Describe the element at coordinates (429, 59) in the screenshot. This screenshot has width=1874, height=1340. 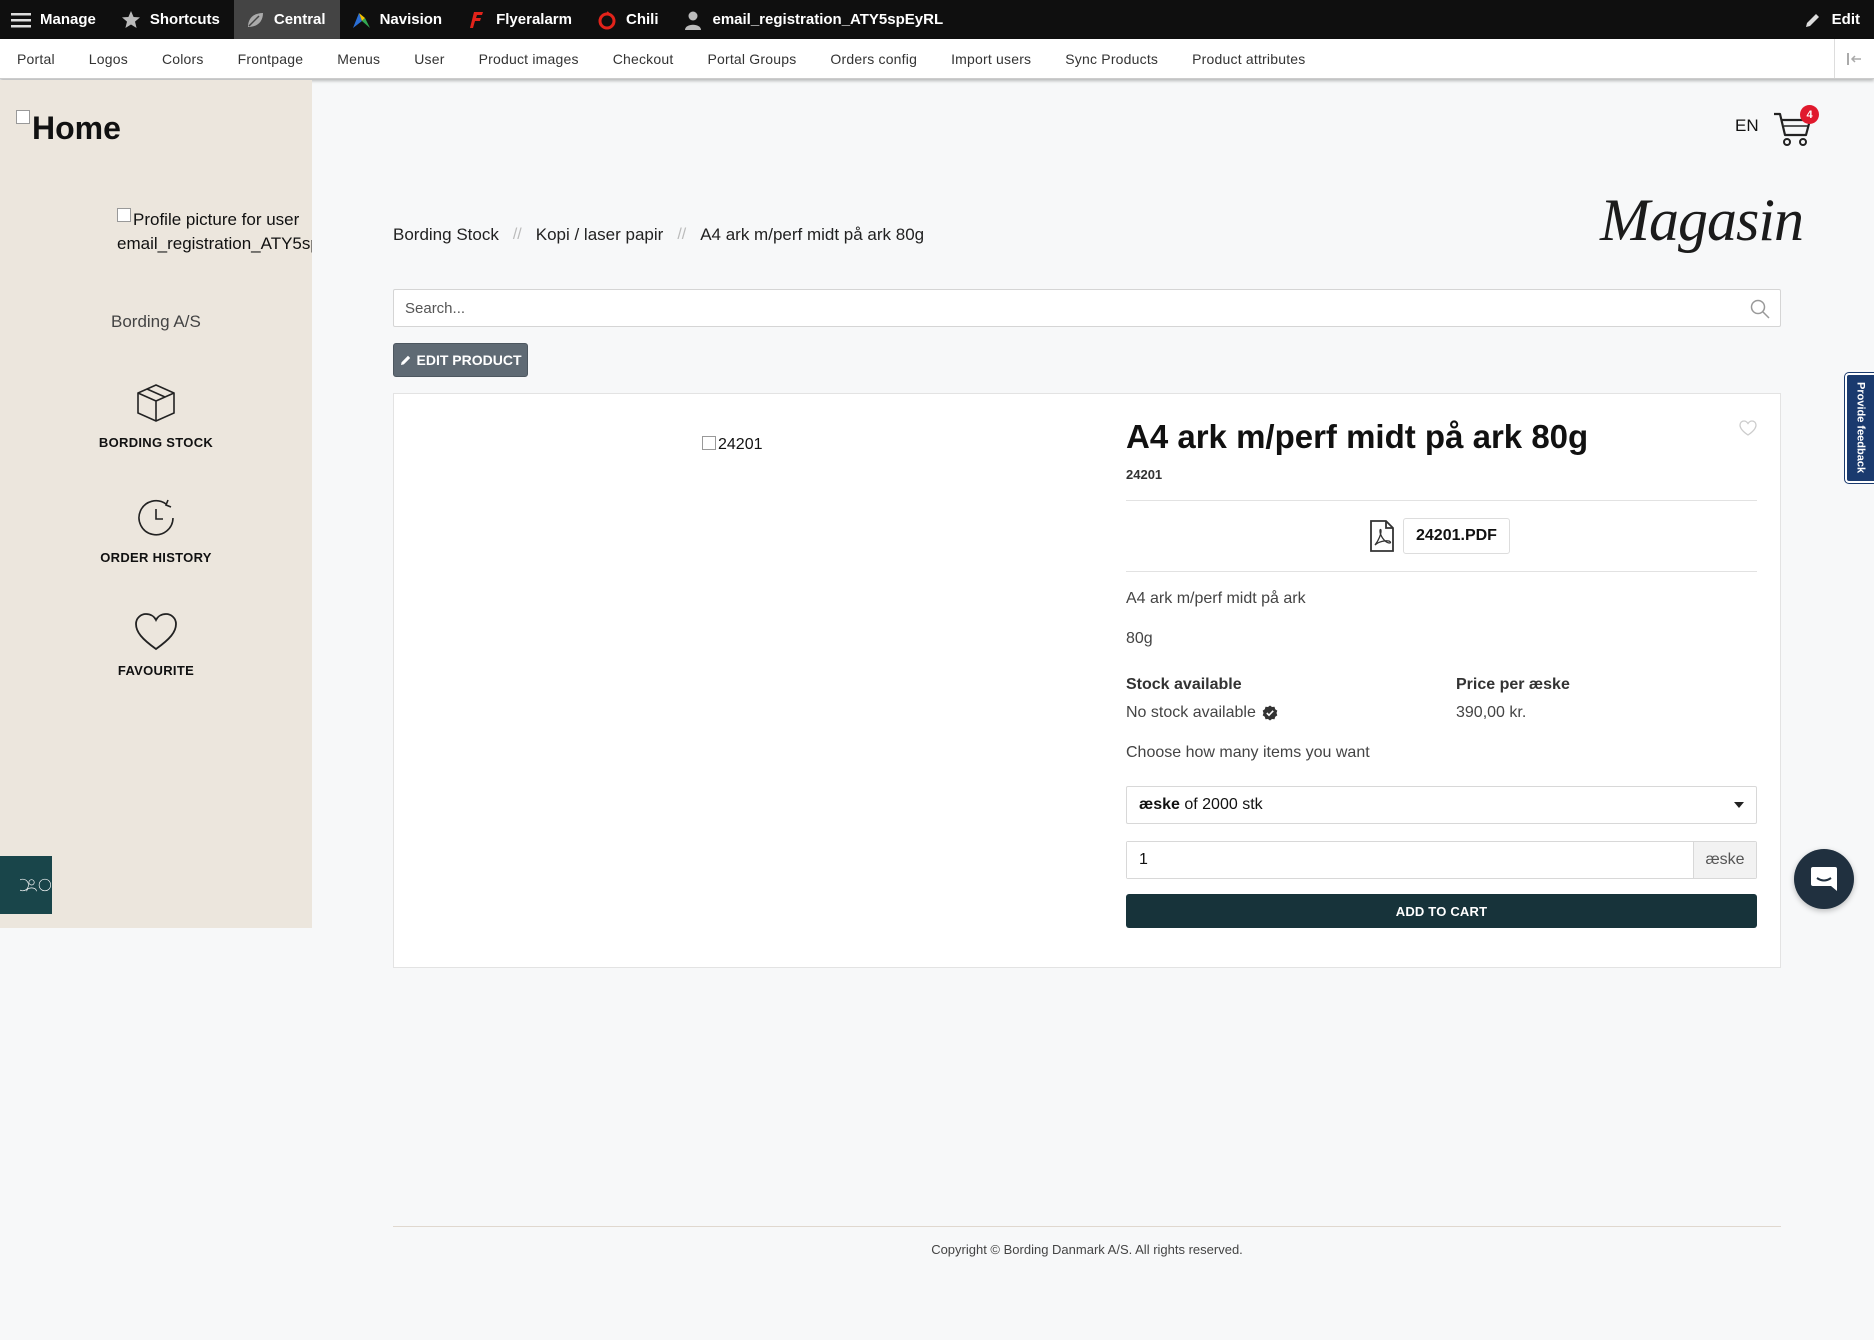
I see `tray-item-user: User` at that location.